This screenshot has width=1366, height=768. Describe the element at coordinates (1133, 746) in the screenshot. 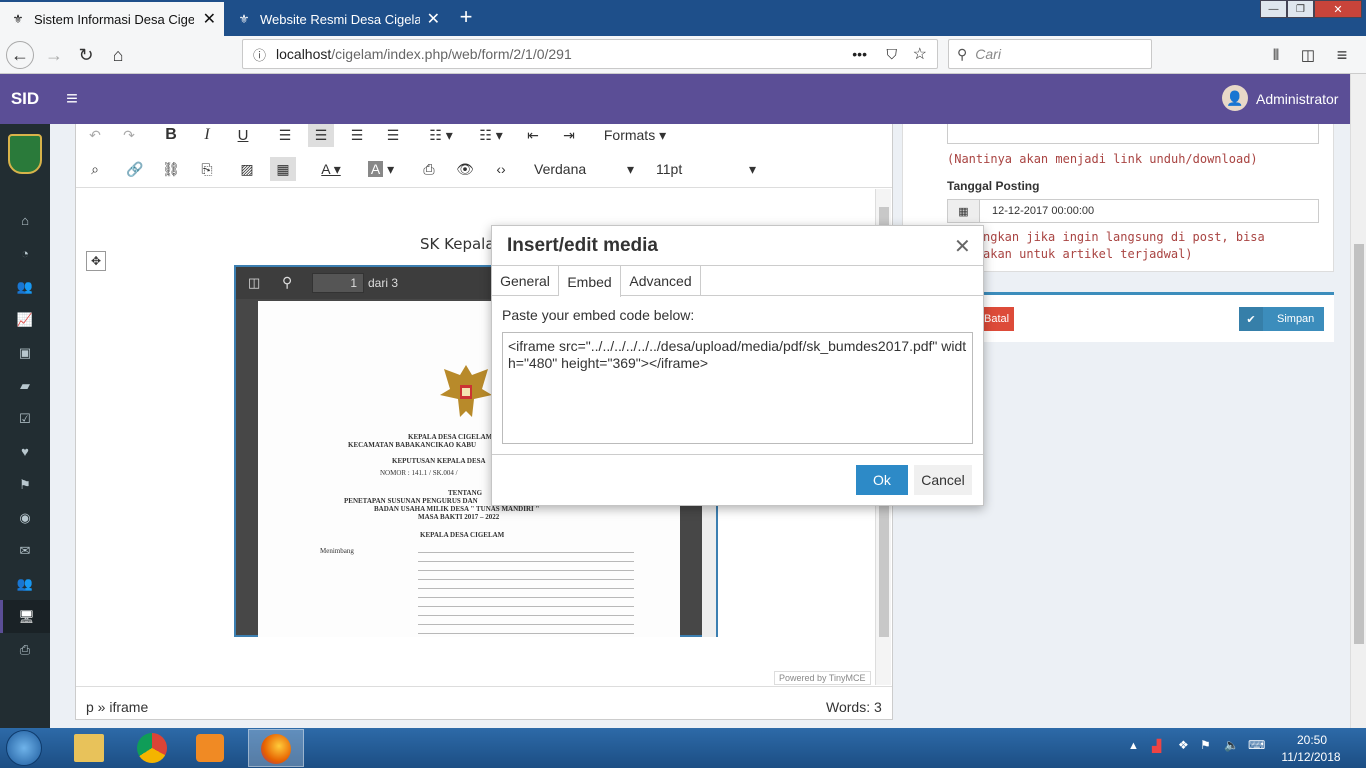

I see `tray-expand-icon: ▲` at that location.